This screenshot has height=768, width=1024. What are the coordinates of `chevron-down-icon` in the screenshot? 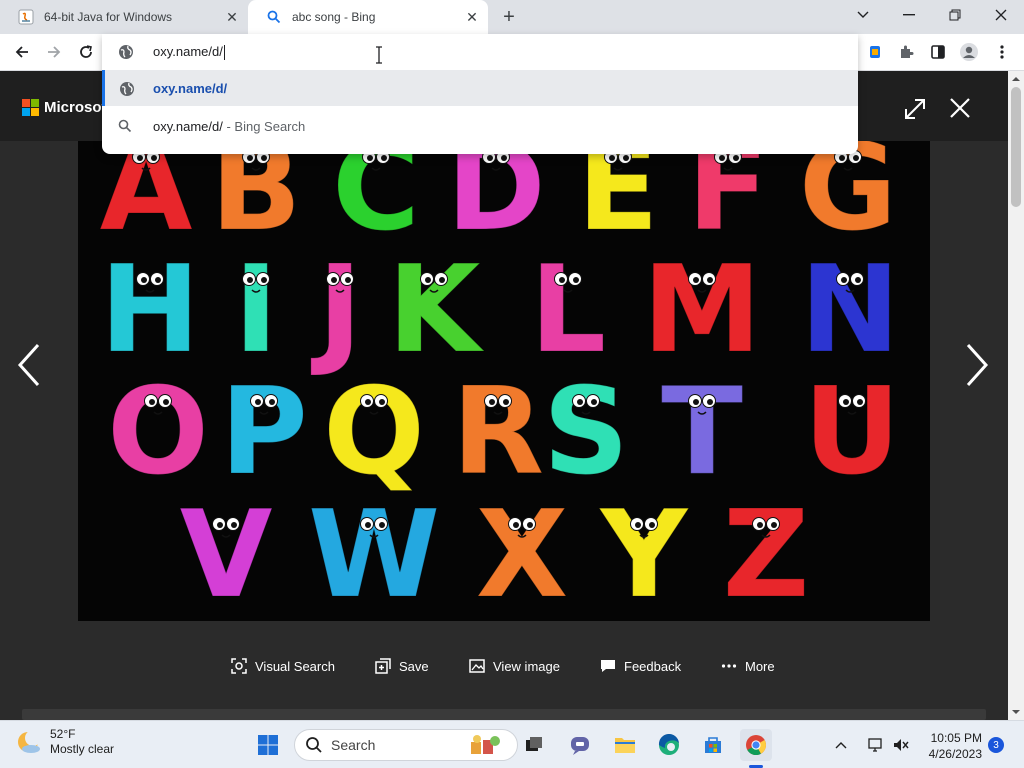 It's located at (863, 15).